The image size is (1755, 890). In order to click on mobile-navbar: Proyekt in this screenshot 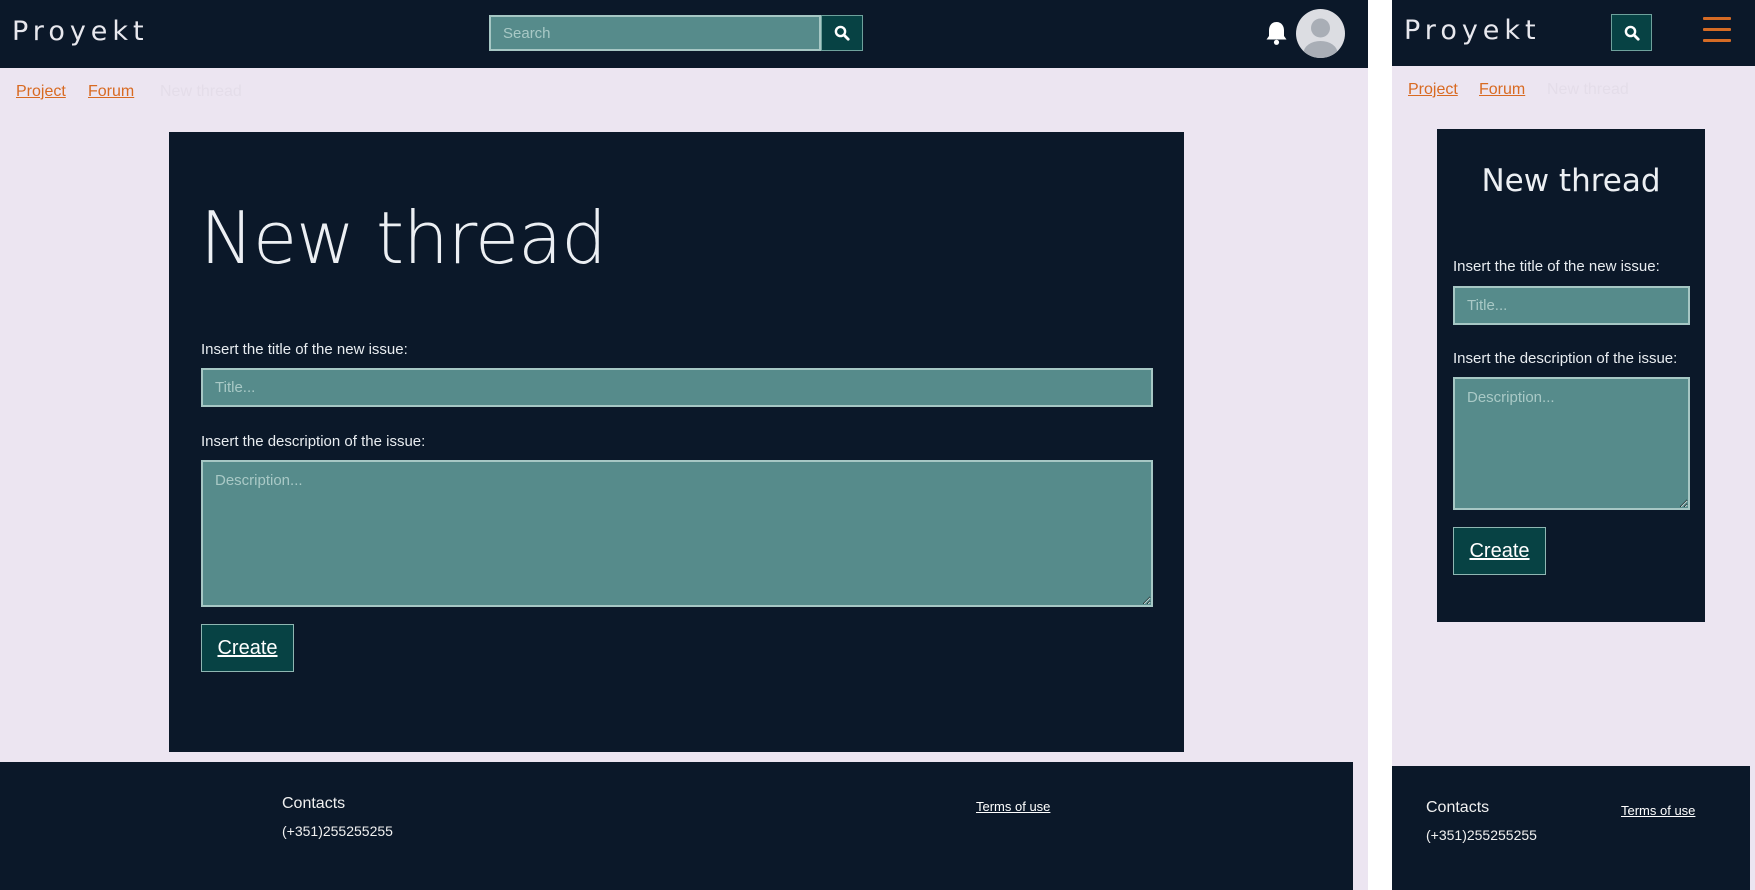, I will do `click(1573, 33)`.